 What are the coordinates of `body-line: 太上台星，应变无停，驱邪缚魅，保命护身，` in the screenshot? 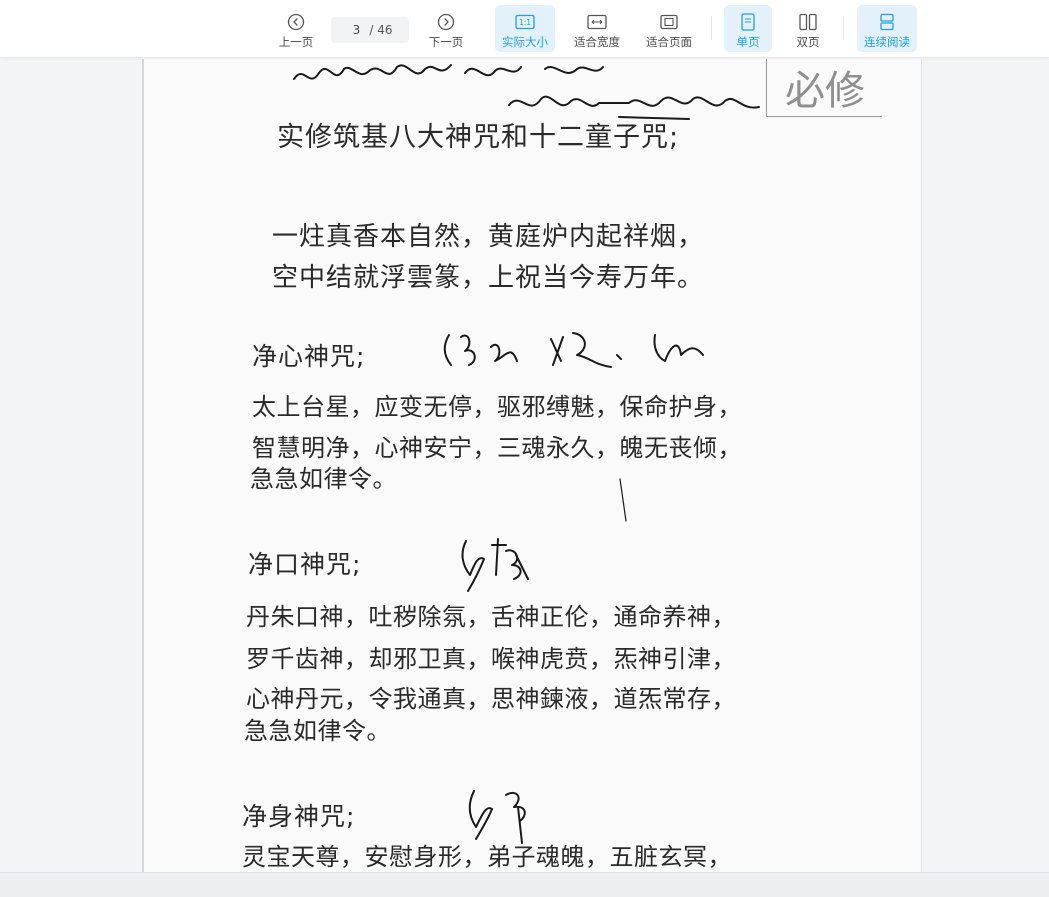 It's located at (497, 407).